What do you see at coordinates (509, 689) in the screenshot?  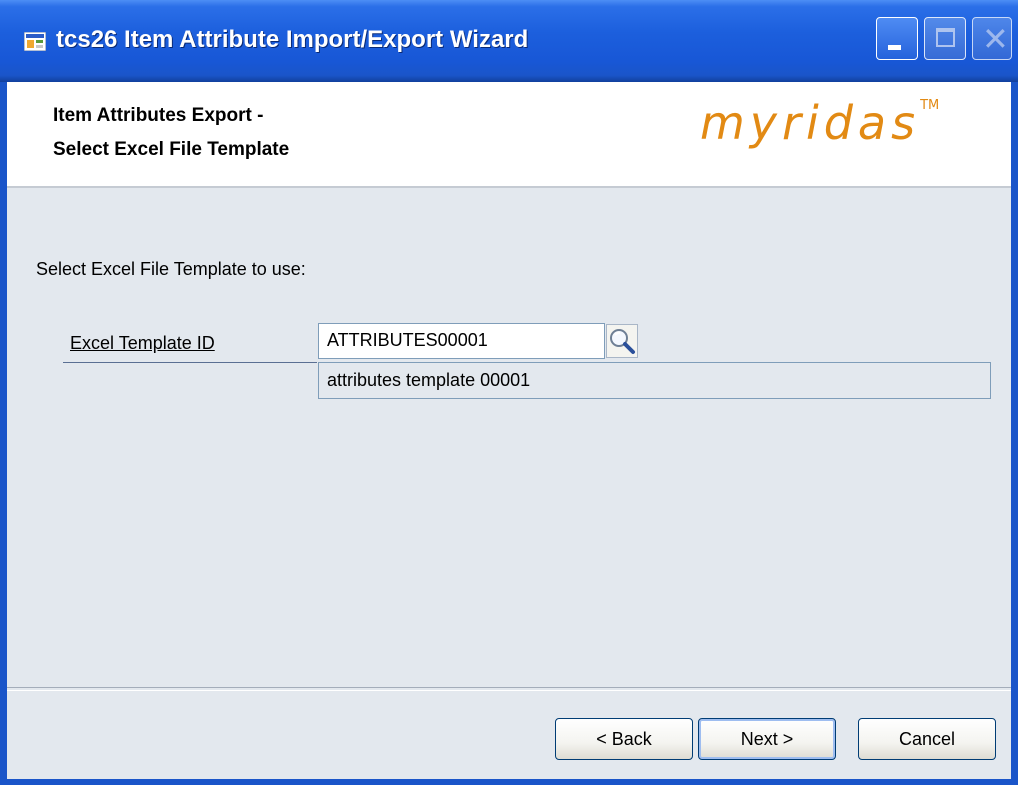 I see `footer-separator` at bounding box center [509, 689].